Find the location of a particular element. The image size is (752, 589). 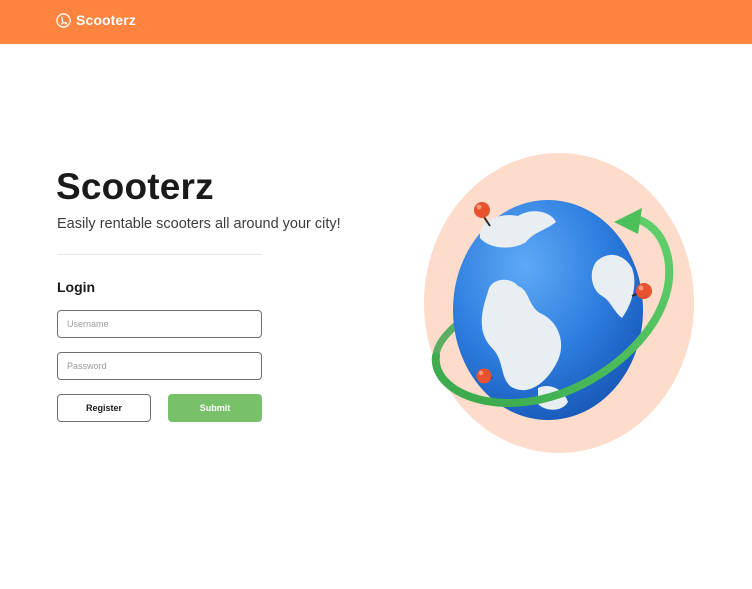

brand-name: Scooterz is located at coordinates (106, 20).